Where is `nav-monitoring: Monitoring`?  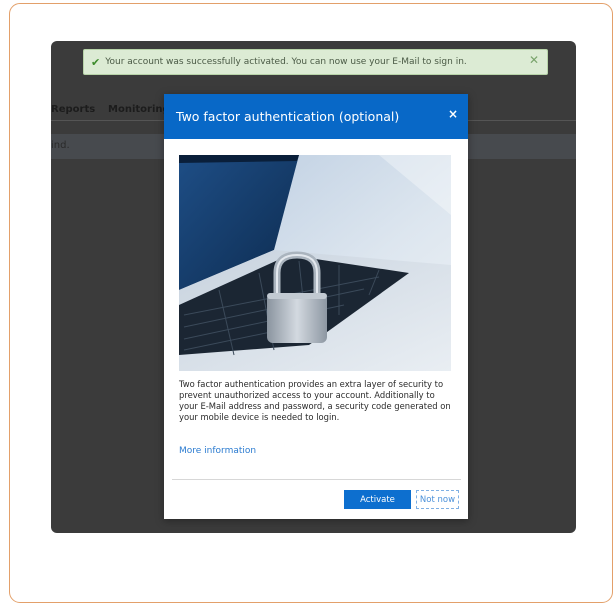 nav-monitoring: Monitoring is located at coordinates (139, 109).